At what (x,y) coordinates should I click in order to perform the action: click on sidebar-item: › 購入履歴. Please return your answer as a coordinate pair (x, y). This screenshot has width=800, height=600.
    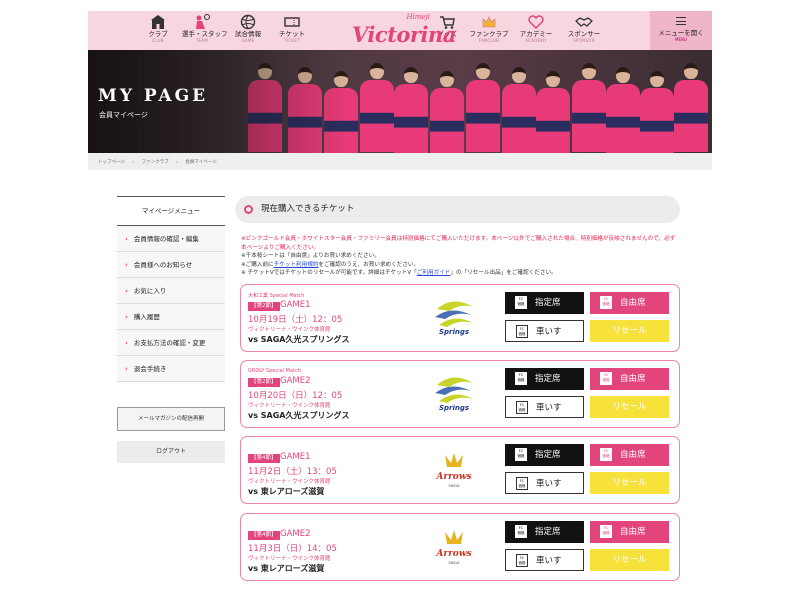
    Looking at the image, I should click on (171, 317).